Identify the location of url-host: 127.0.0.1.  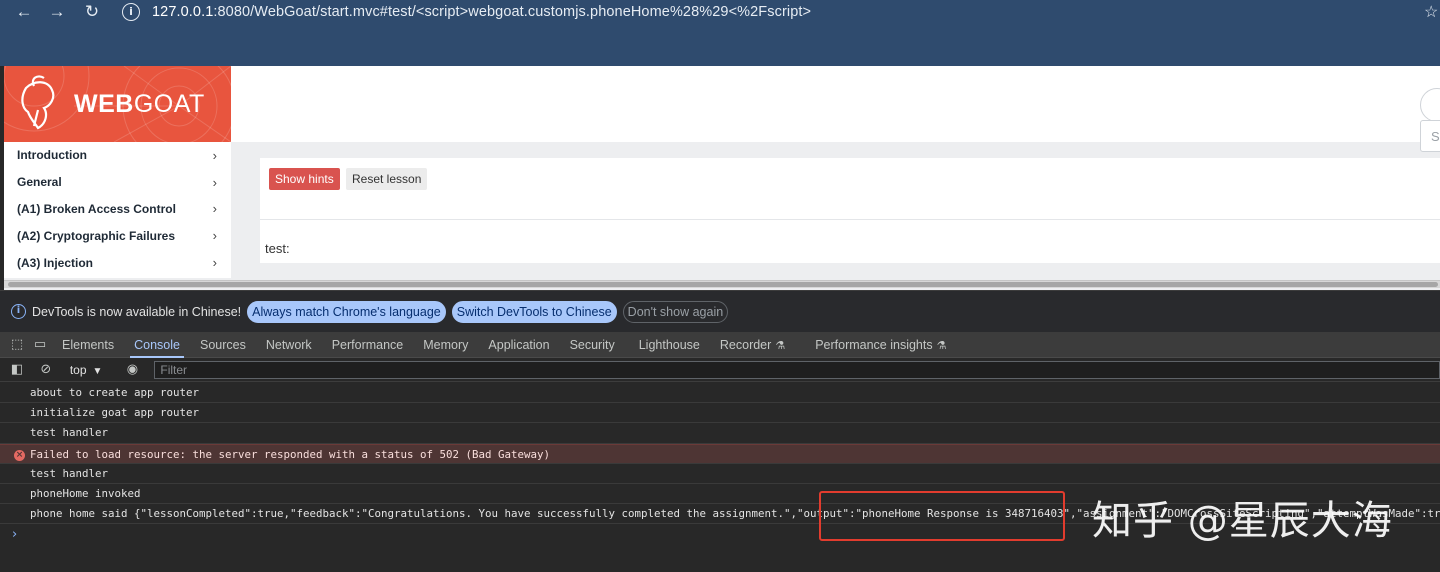
(183, 12).